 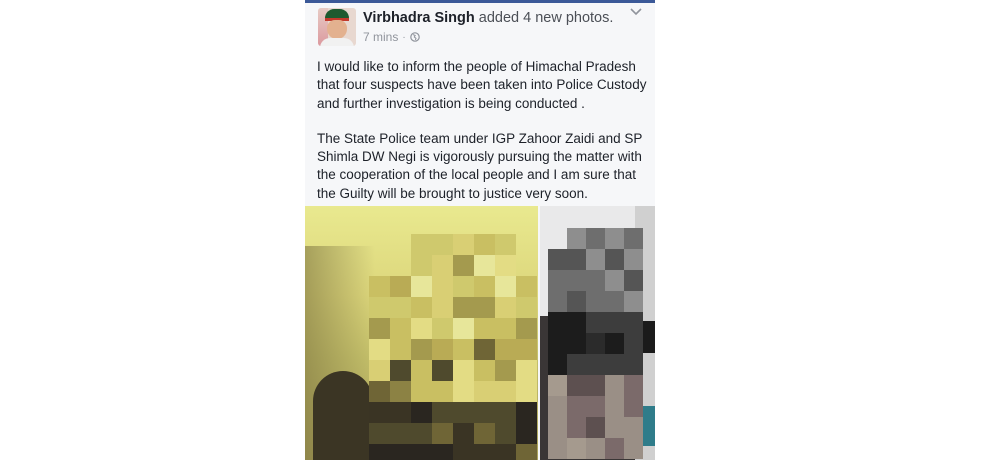 I want to click on author-avatar, so click(x=337, y=27).